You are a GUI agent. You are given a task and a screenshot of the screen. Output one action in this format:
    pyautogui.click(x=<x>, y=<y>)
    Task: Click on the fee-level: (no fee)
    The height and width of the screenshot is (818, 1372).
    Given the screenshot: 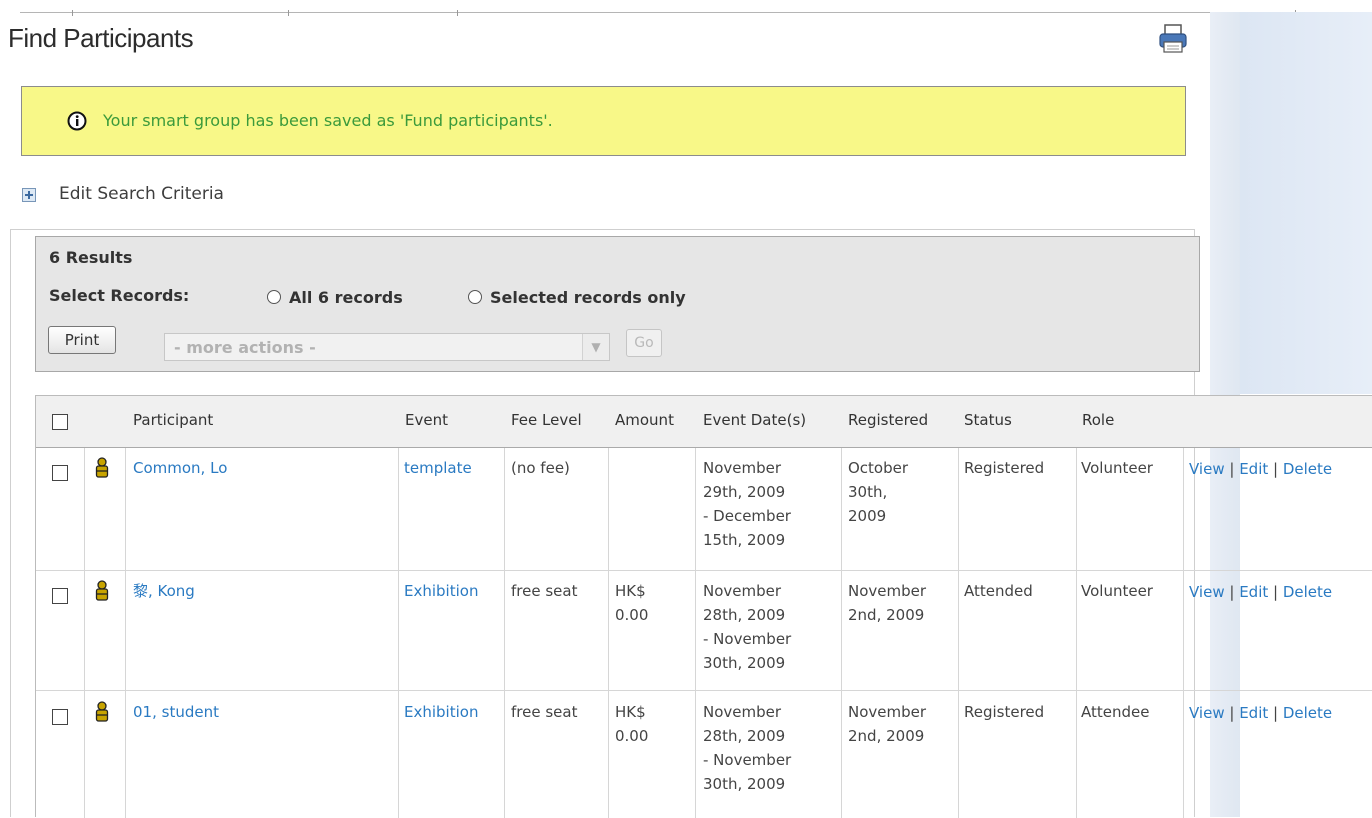 What is the action you would take?
    pyautogui.click(x=540, y=468)
    